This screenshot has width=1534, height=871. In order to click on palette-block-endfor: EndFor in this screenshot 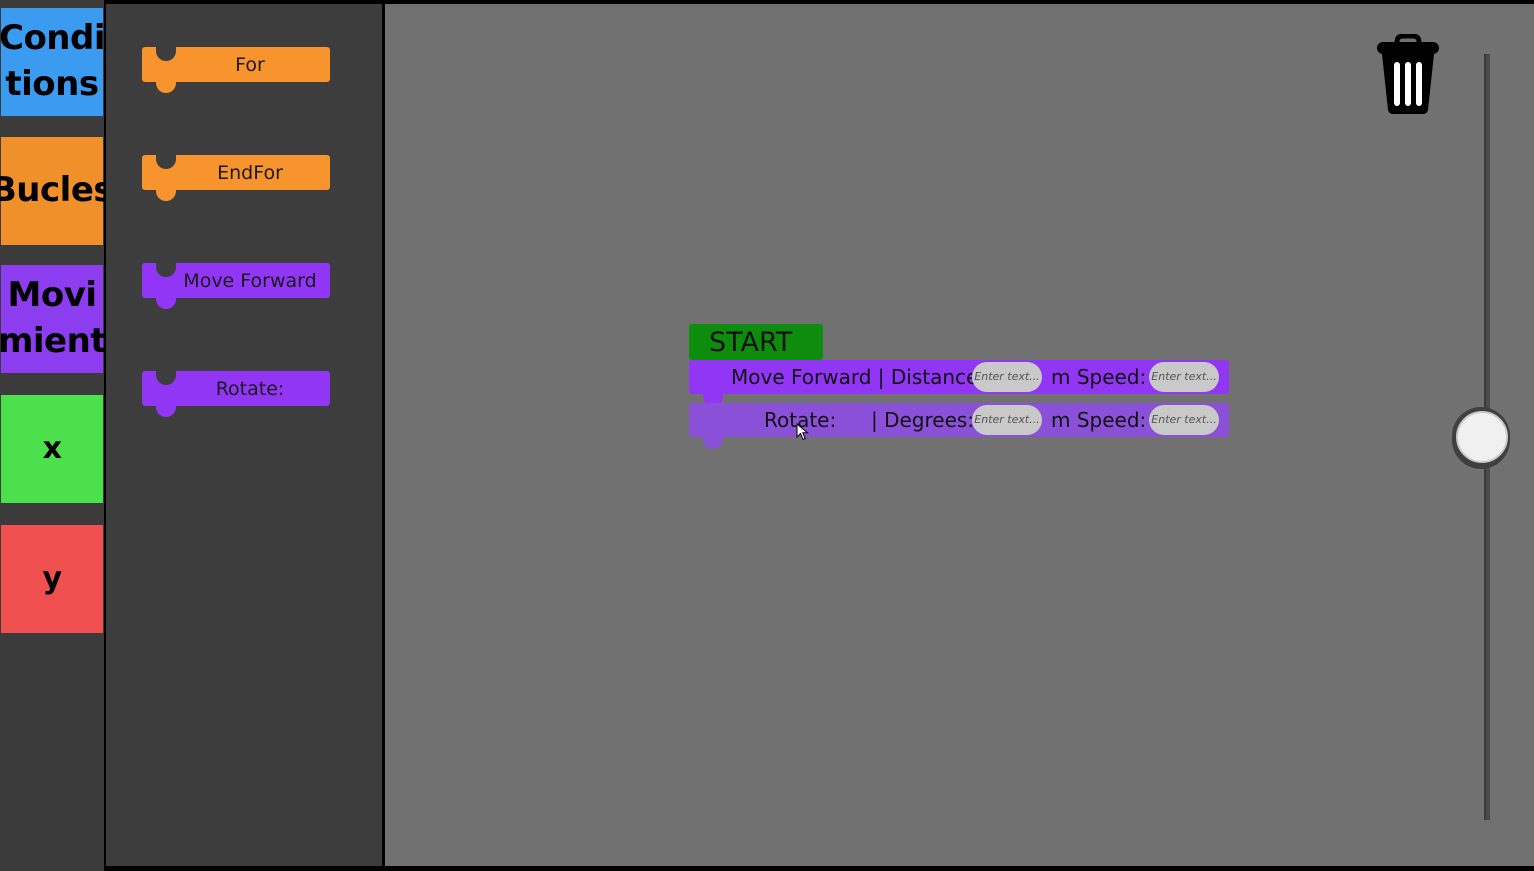, I will do `click(236, 178)`.